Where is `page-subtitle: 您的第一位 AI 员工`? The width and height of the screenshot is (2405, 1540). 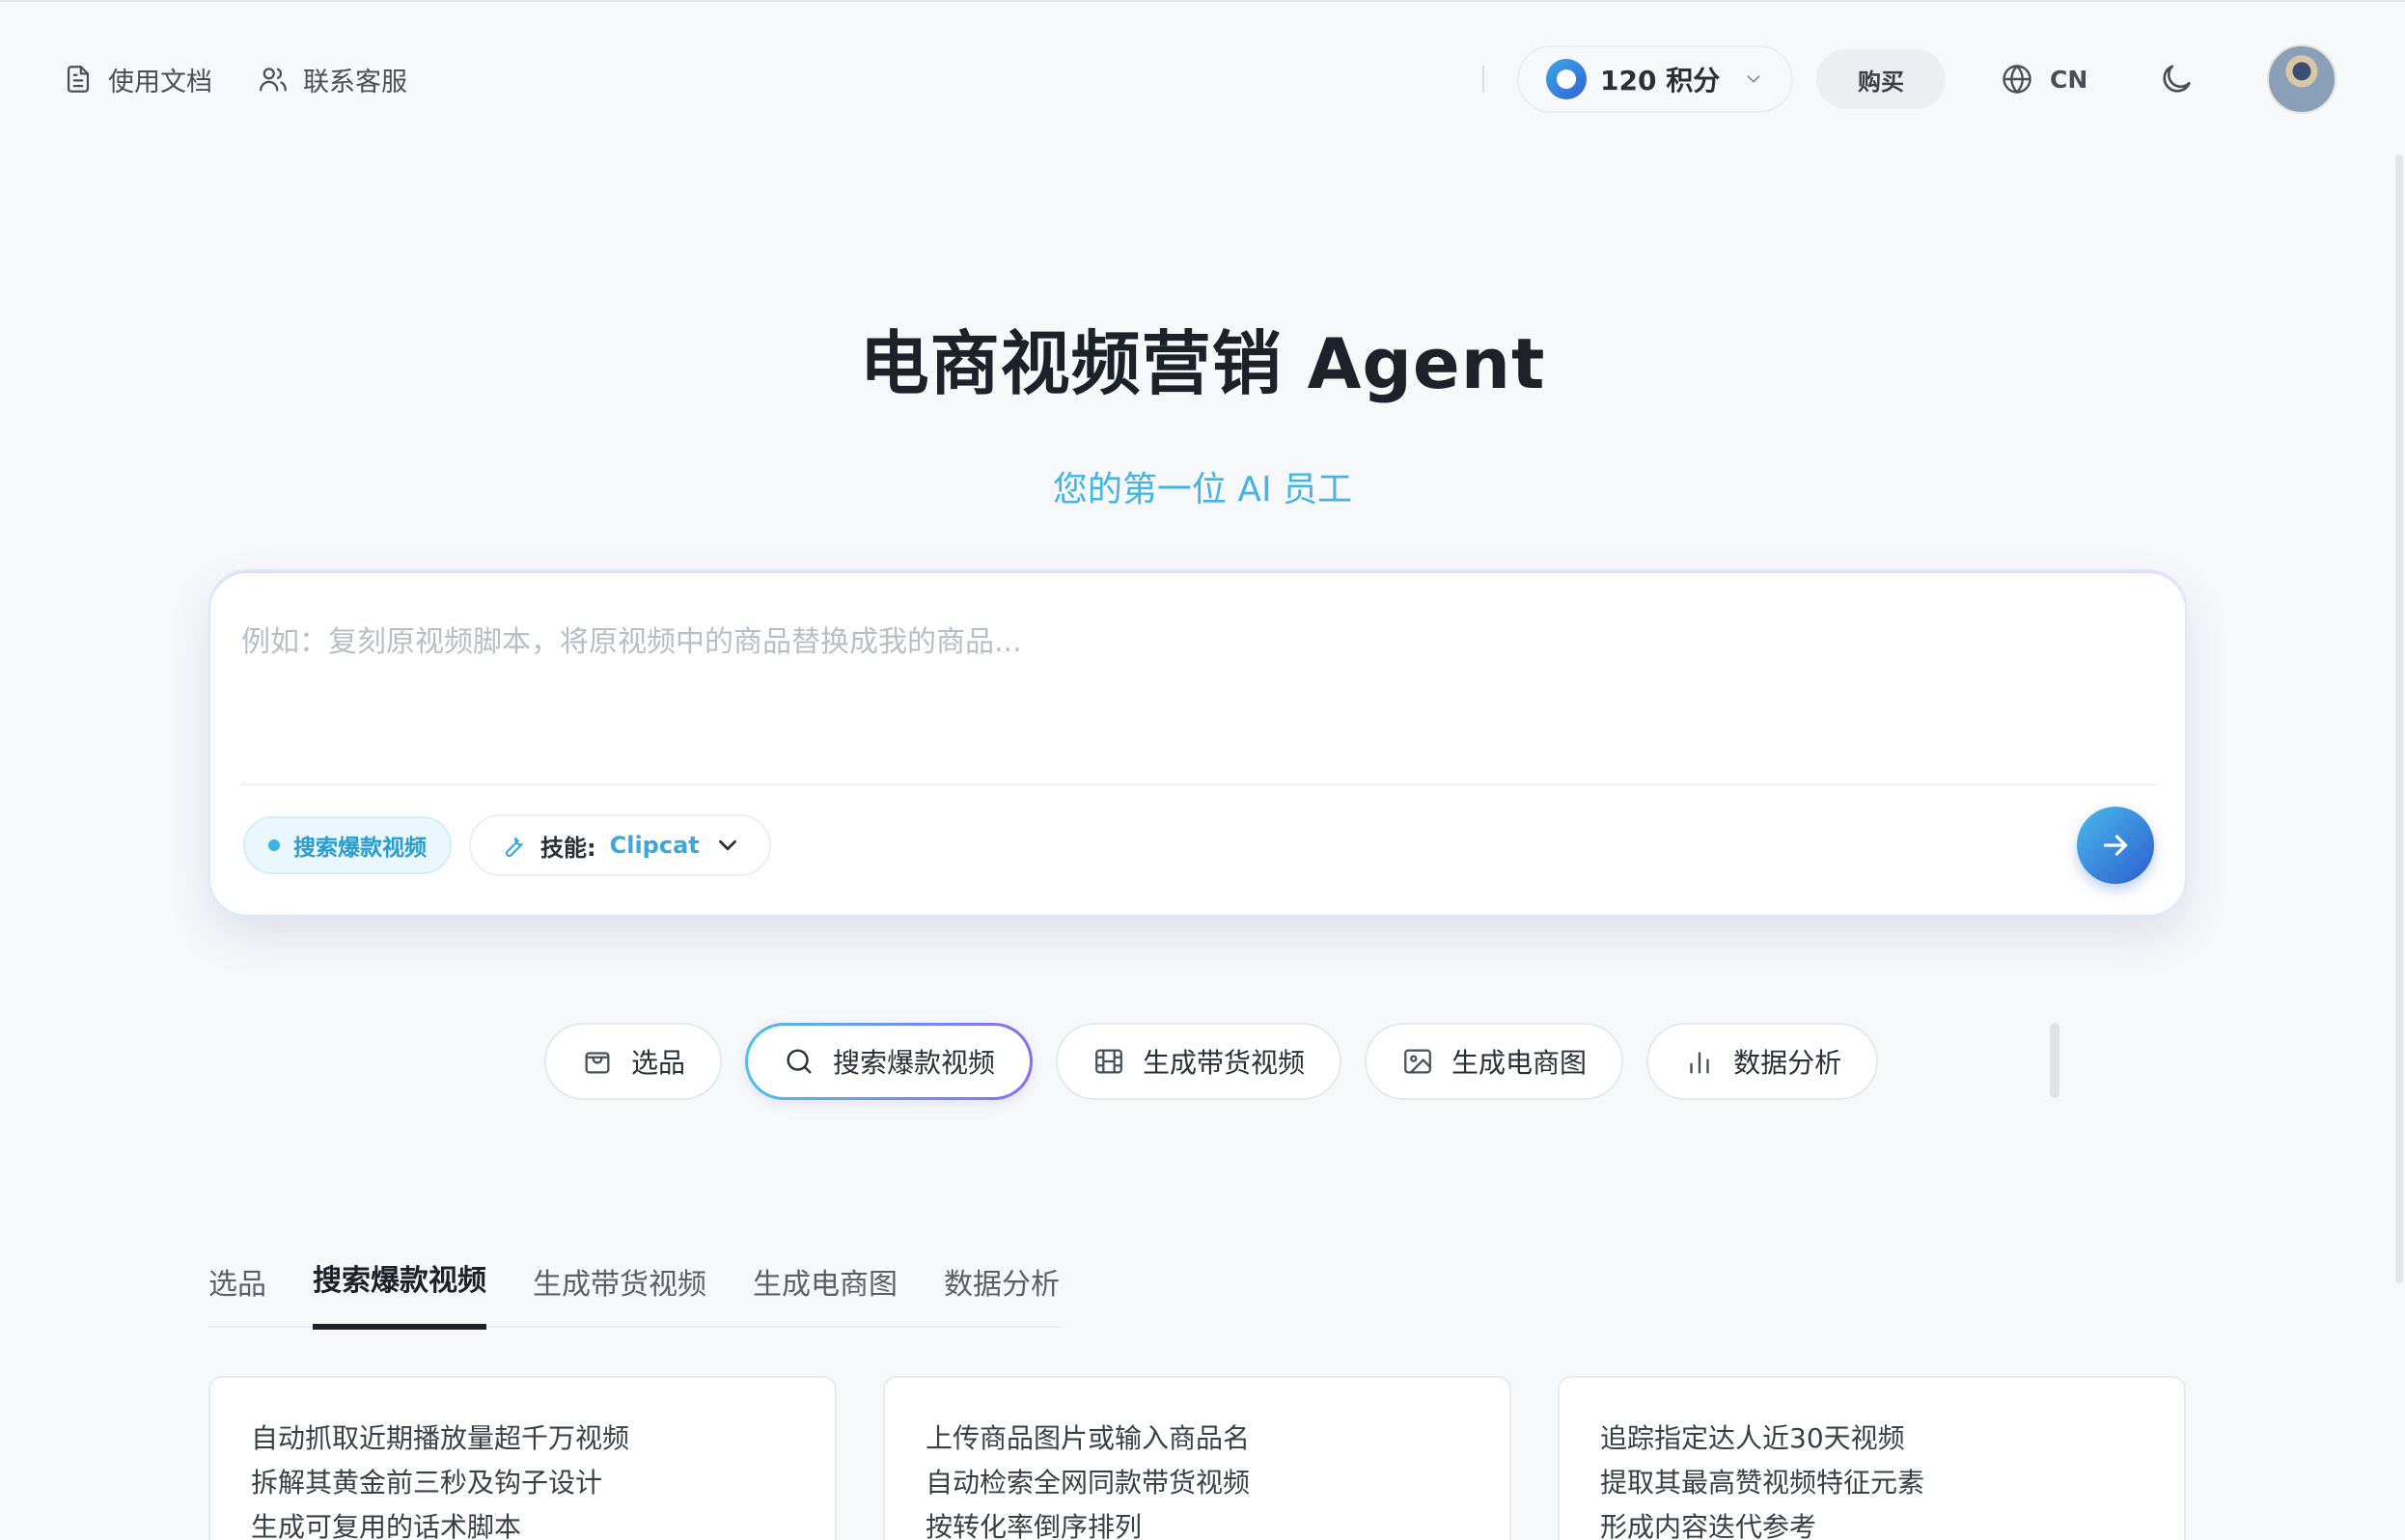 page-subtitle: 您的第一位 AI 员工 is located at coordinates (1202, 489).